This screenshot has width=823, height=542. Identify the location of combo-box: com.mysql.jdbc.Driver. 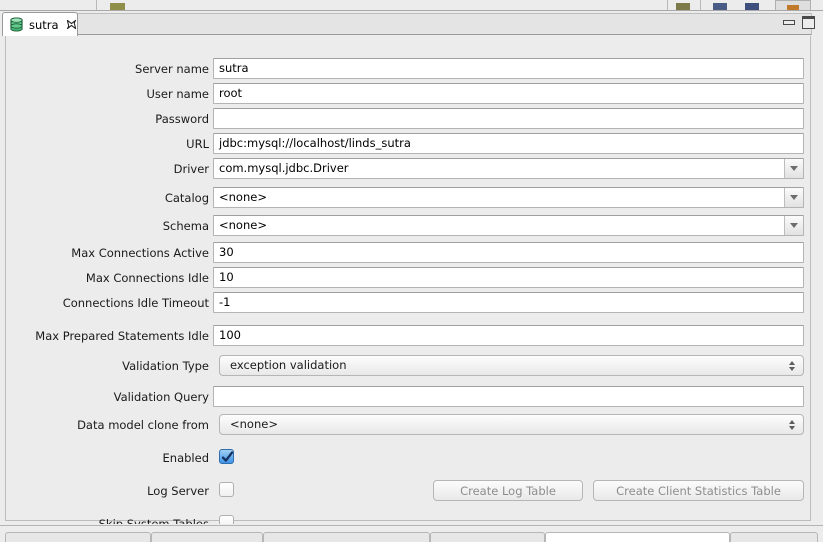
(508, 168).